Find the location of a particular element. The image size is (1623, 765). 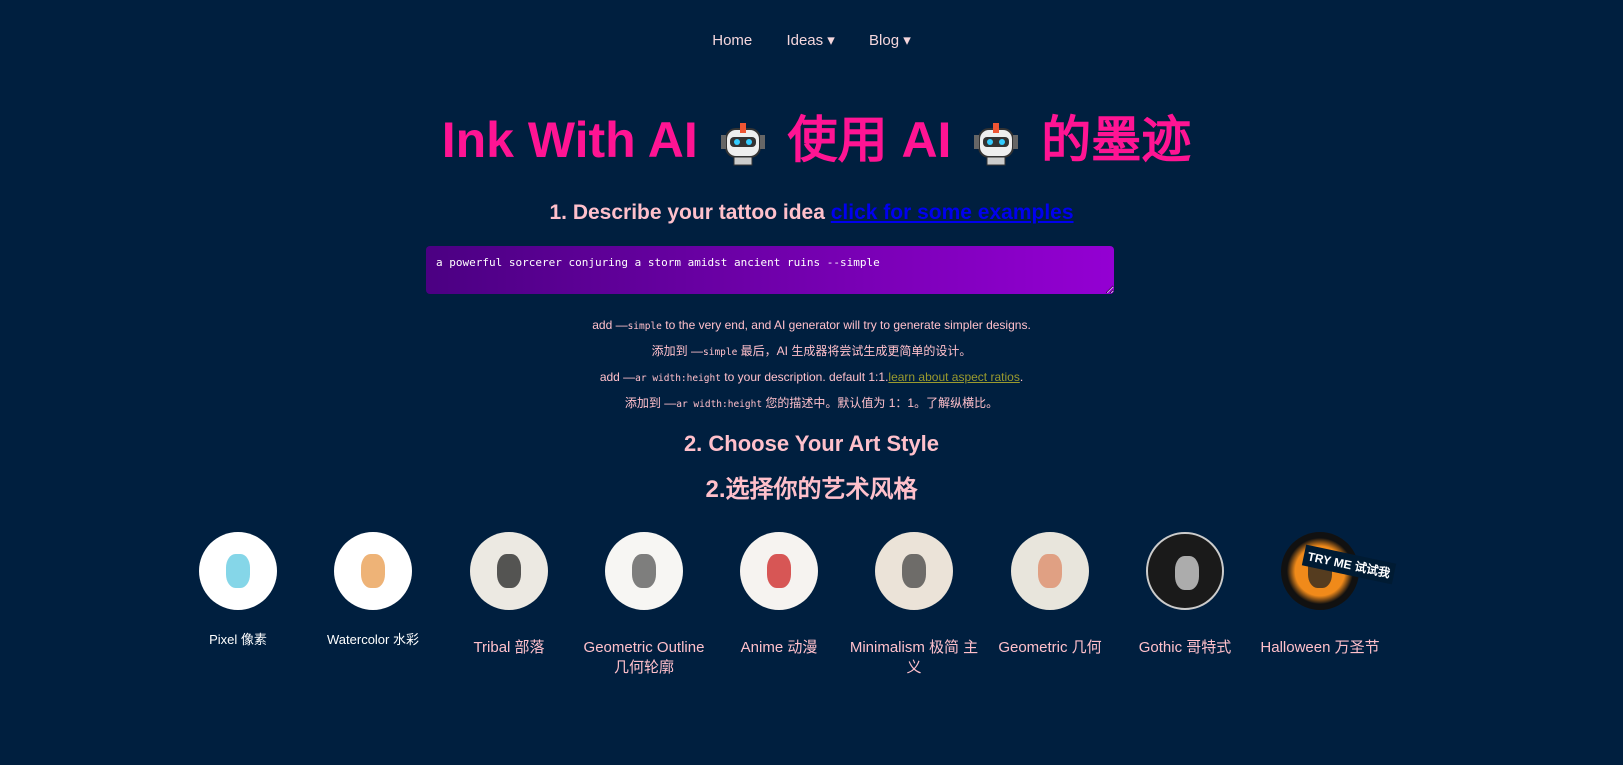

hint-text: 您的描述中。默认值为 1：1。了解纵横比。 is located at coordinates (880, 403).